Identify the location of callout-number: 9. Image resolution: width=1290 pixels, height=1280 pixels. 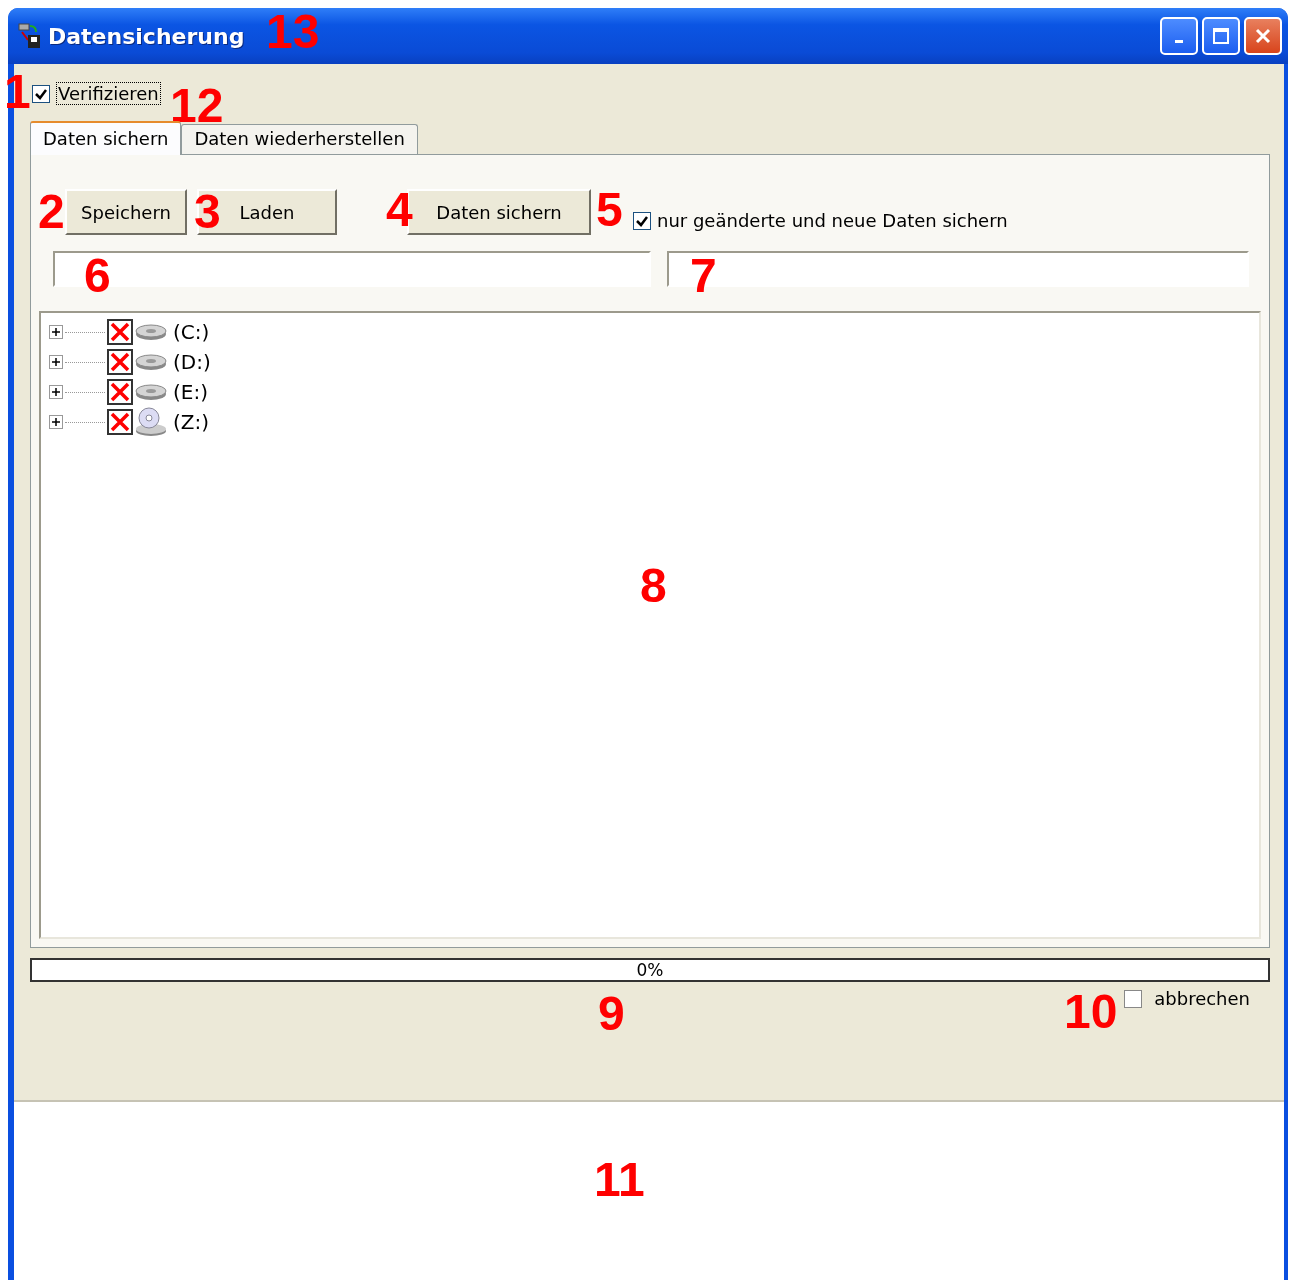
(611, 1014).